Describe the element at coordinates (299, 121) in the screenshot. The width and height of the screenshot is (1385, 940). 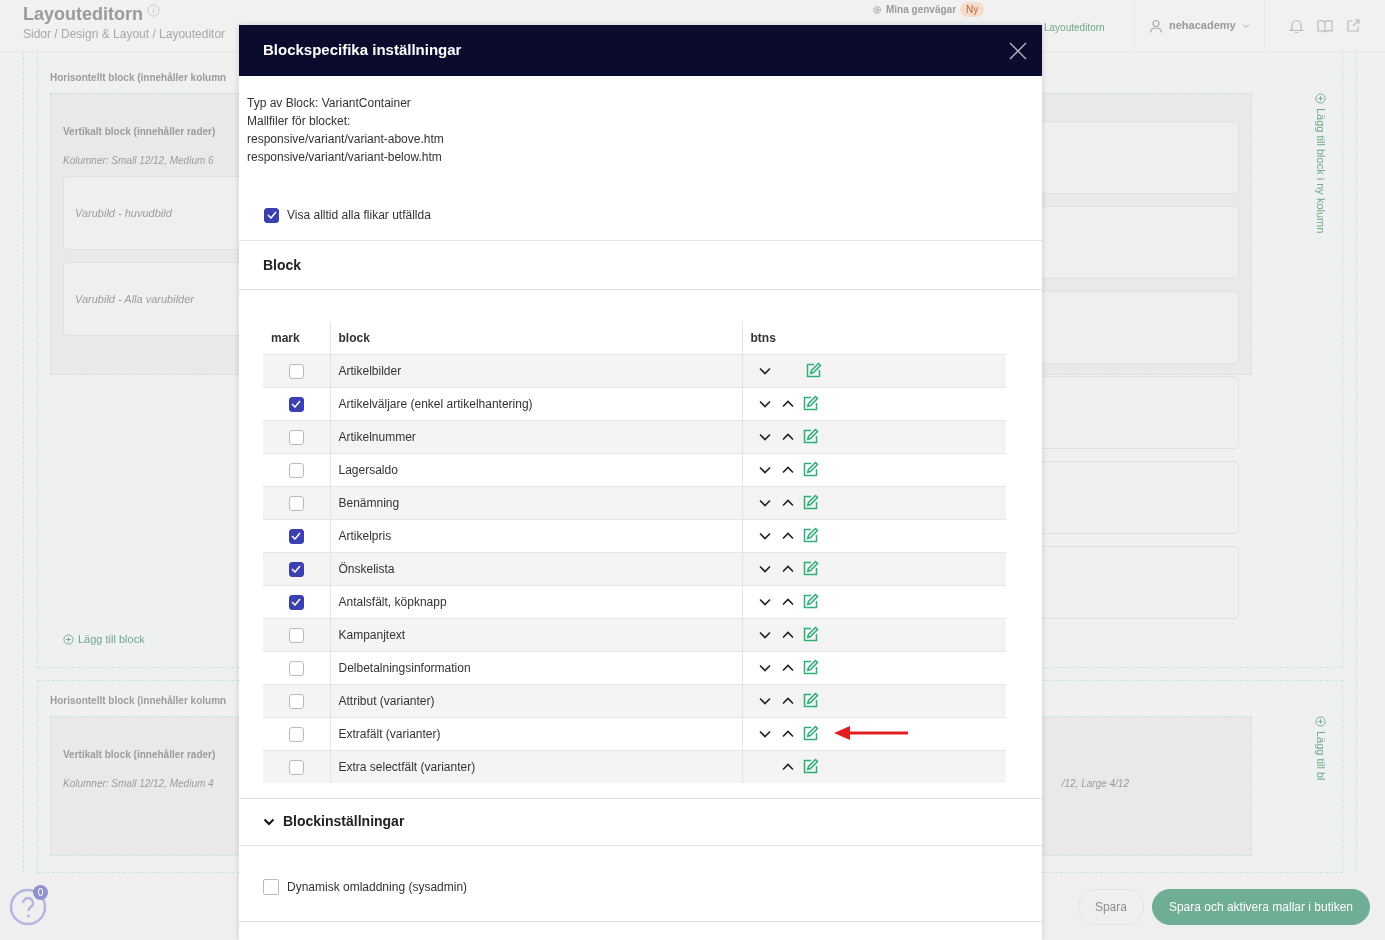
I see `info-text: Mallfiler för blocket:` at that location.